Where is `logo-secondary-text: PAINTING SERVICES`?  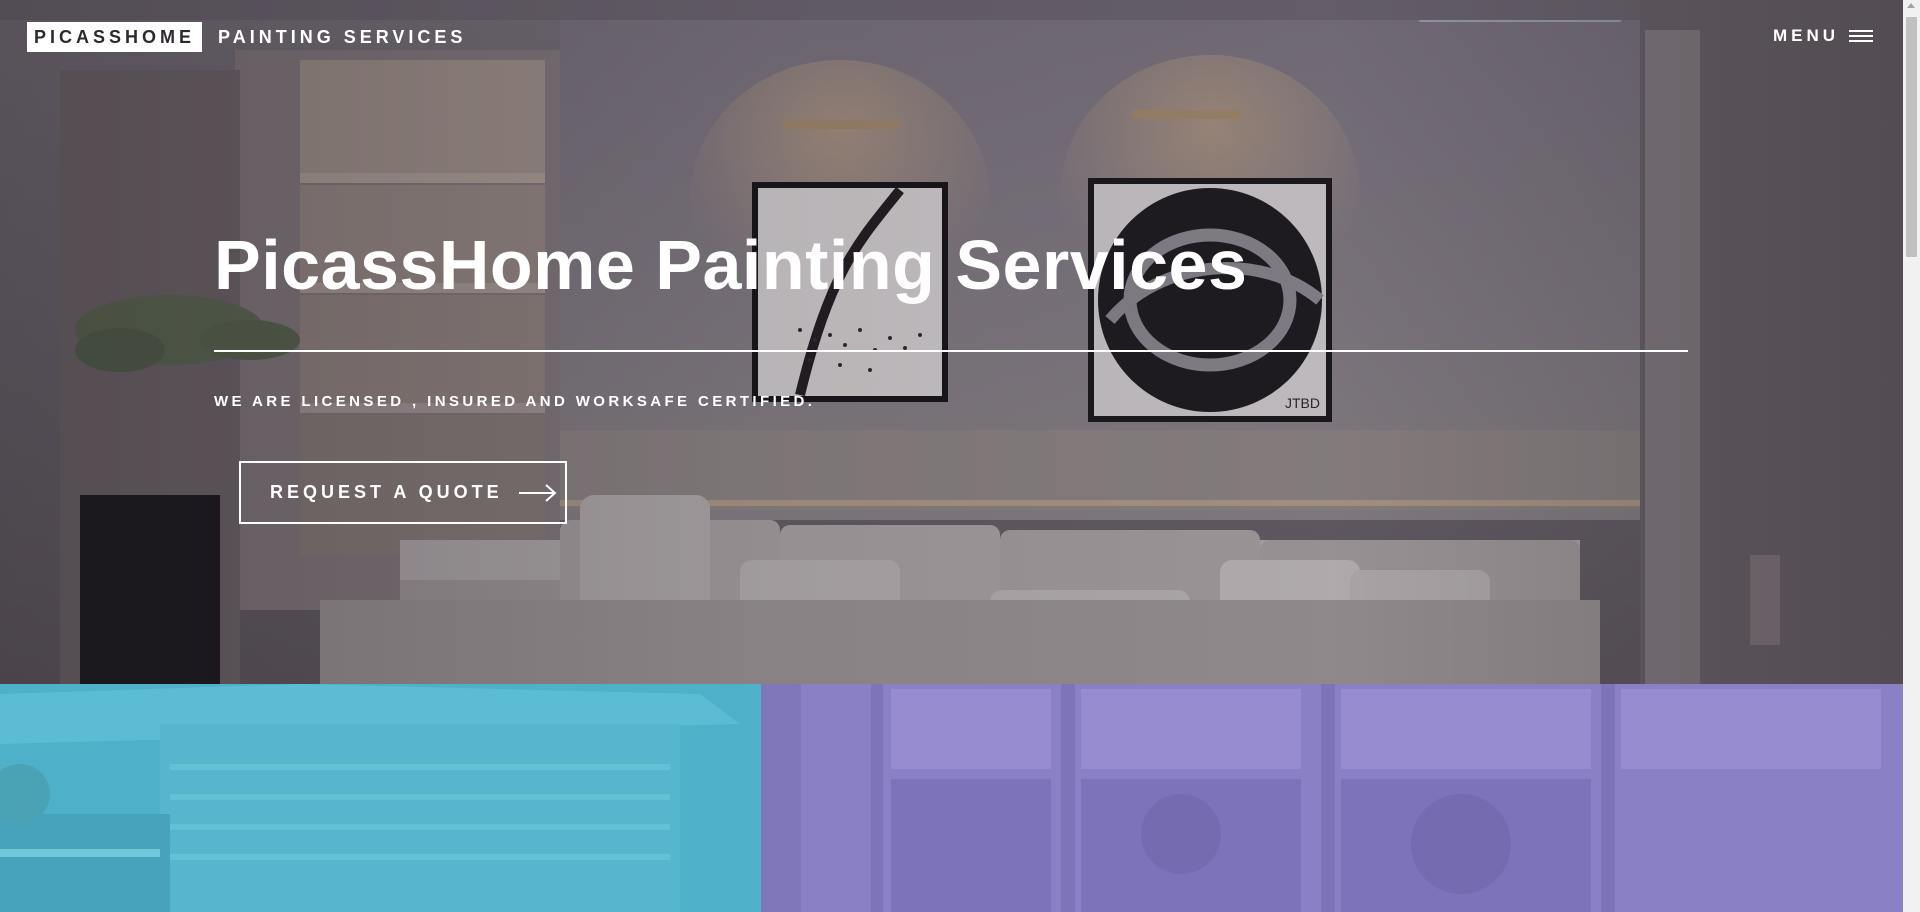 logo-secondary-text: PAINTING SERVICES is located at coordinates (342, 36).